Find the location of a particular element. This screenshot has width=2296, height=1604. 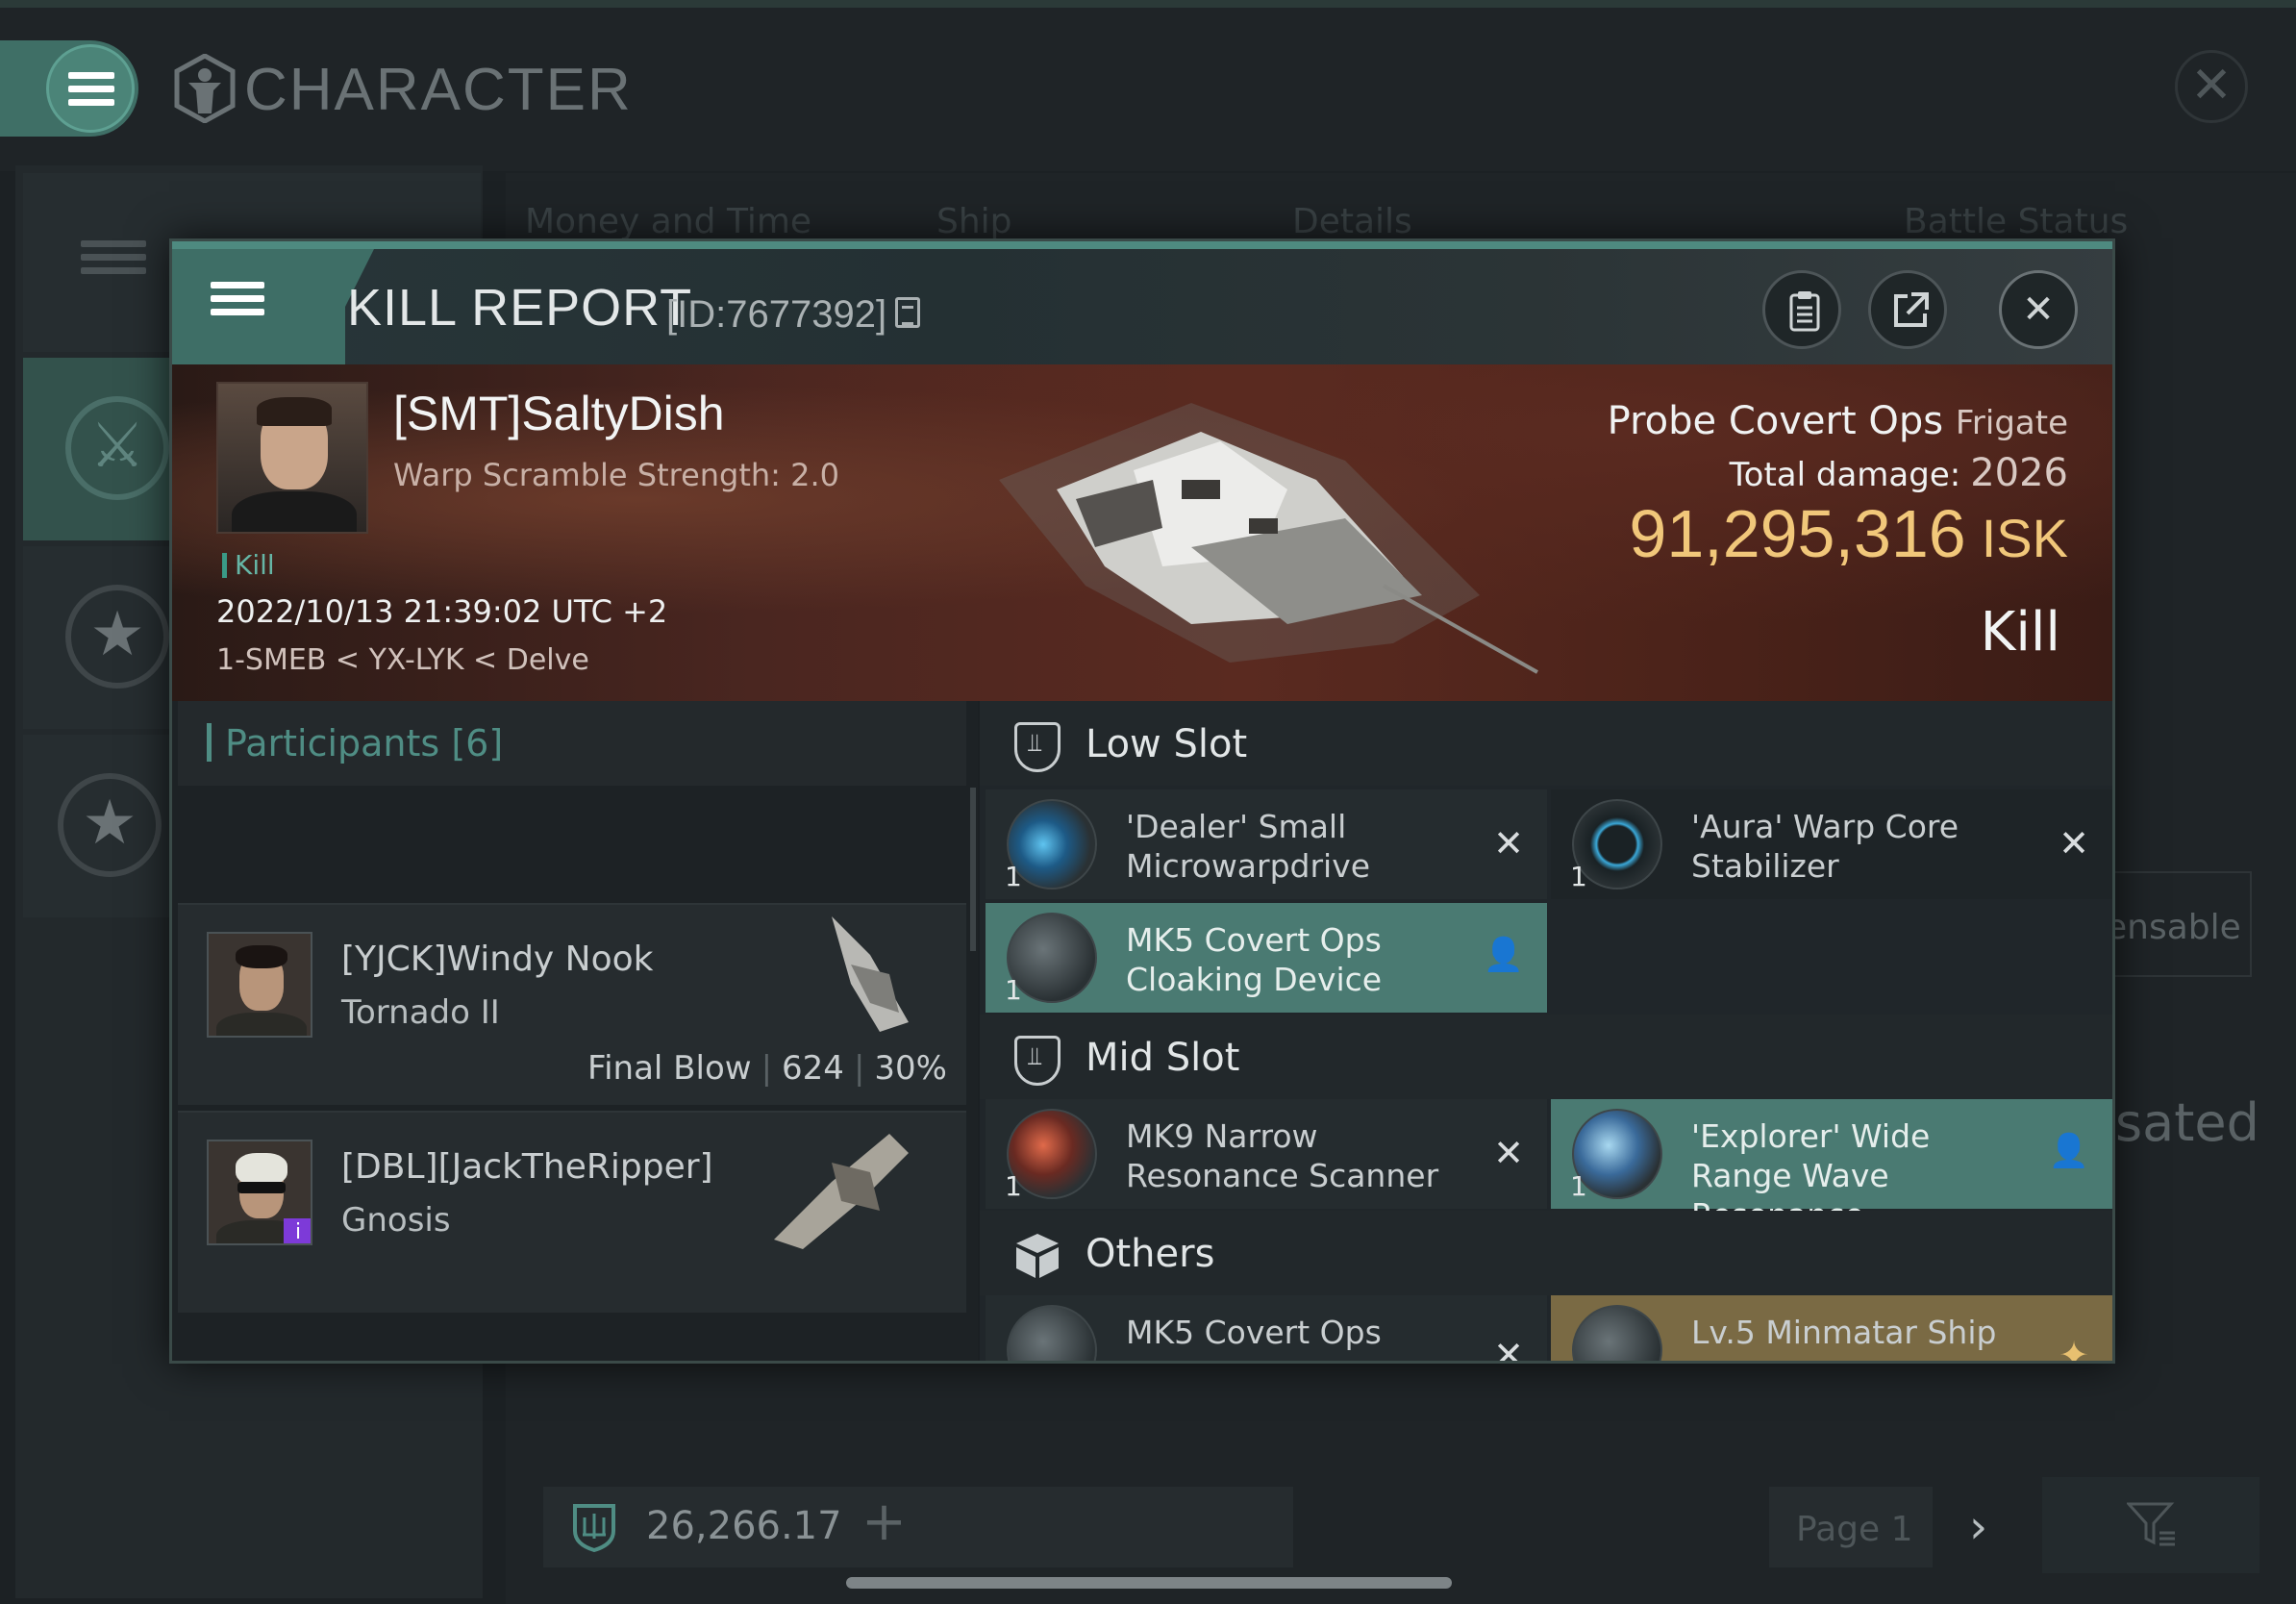

module-item: 1 'Dealer' Small Microwarpdrive ✕ is located at coordinates (1266, 844).